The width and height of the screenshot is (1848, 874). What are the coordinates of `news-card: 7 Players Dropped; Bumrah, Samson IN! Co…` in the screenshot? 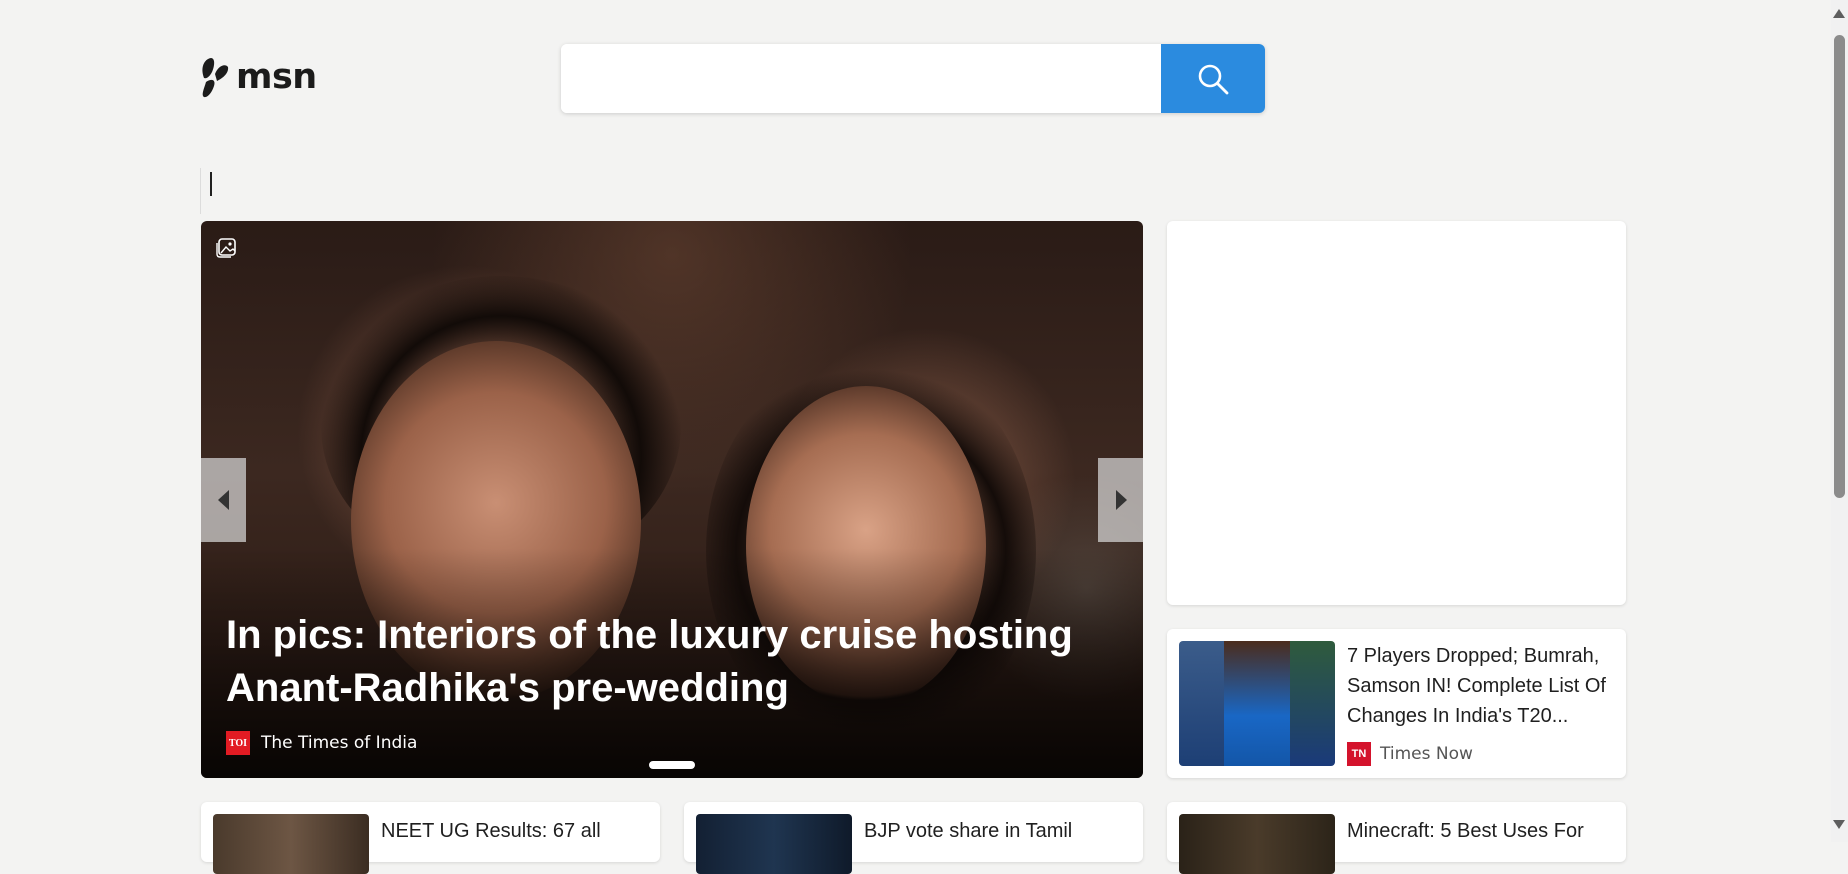 It's located at (1396, 703).